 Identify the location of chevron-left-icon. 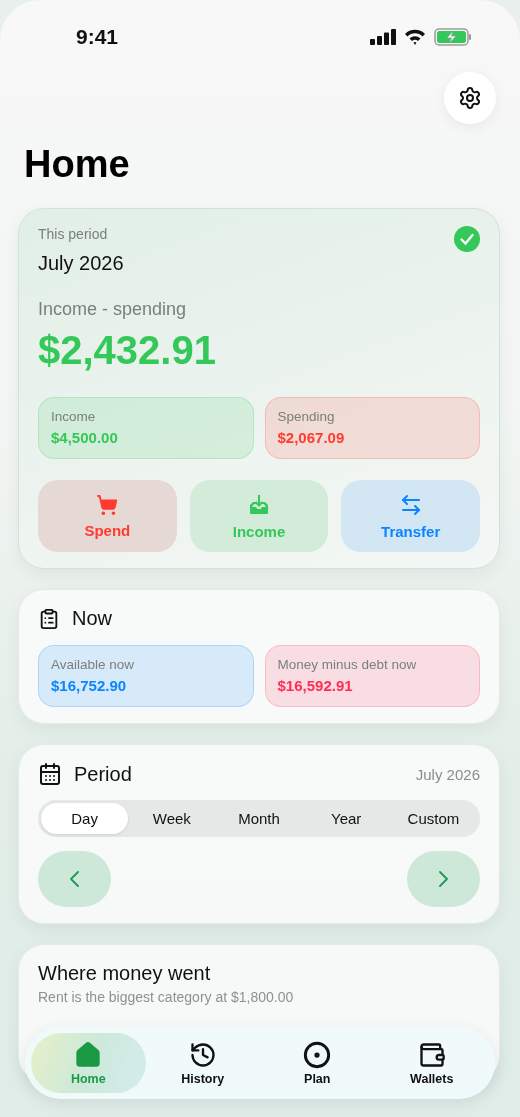
(74, 879).